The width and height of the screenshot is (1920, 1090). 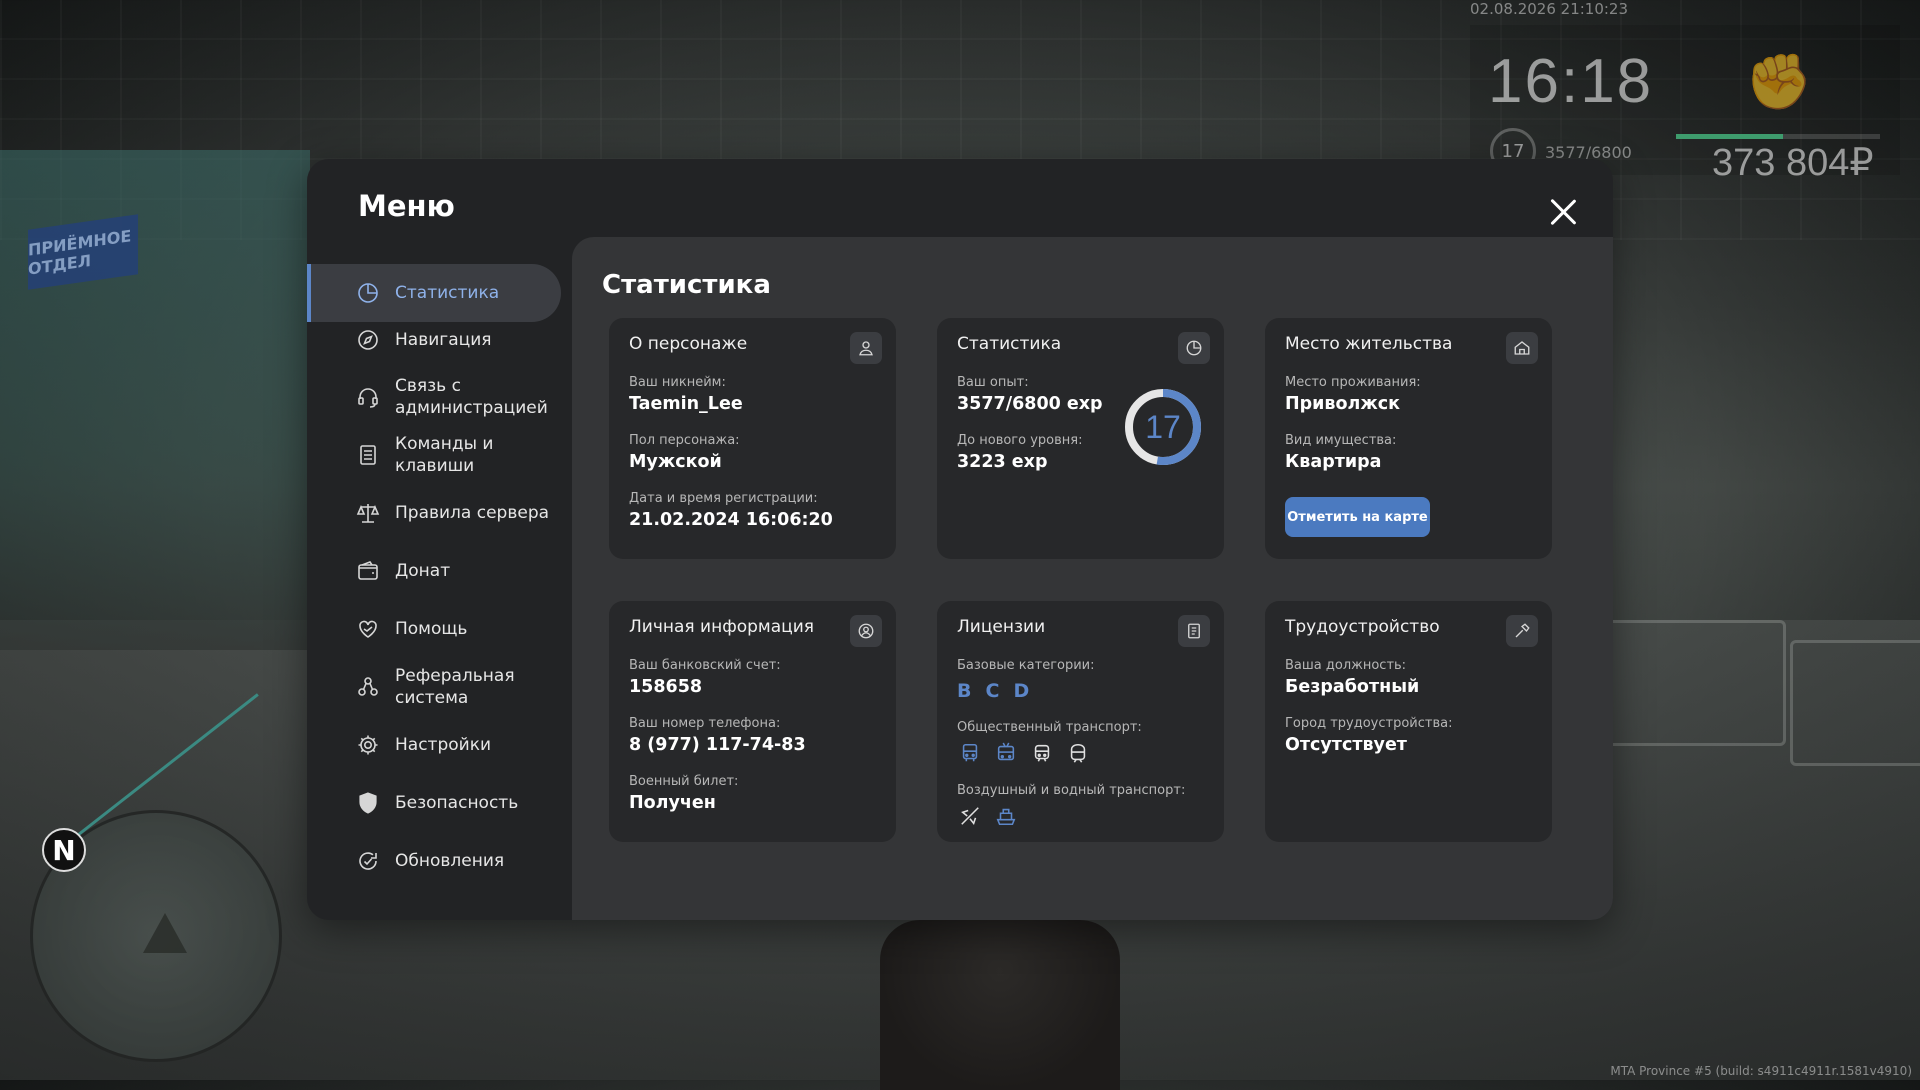 What do you see at coordinates (1333, 462) in the screenshot?
I see `property-value: Квартира` at bounding box center [1333, 462].